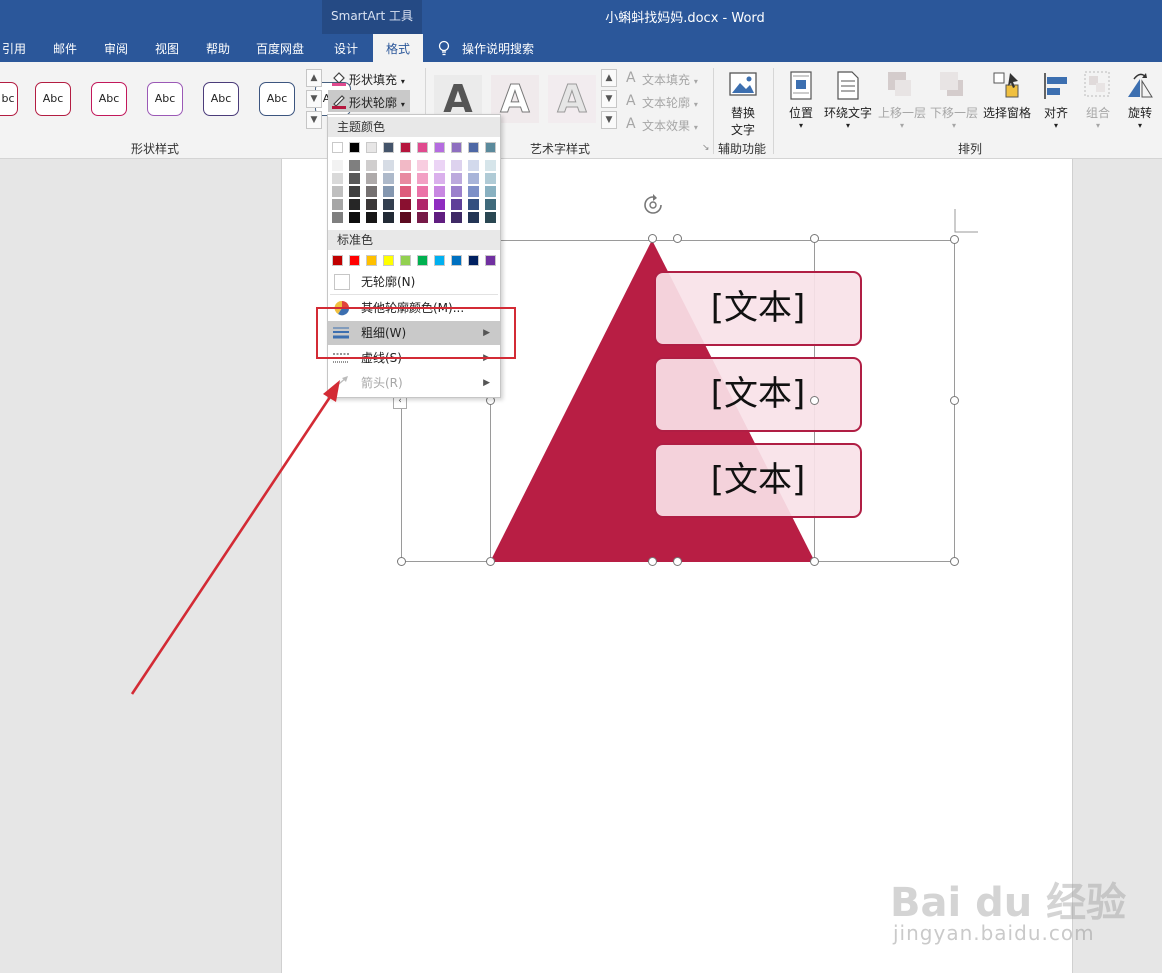 Image resolution: width=1162 pixels, height=973 pixels. Describe the element at coordinates (377, 79) in the screenshot. I see `shape-fill-button: 形状填充 ▾` at that location.